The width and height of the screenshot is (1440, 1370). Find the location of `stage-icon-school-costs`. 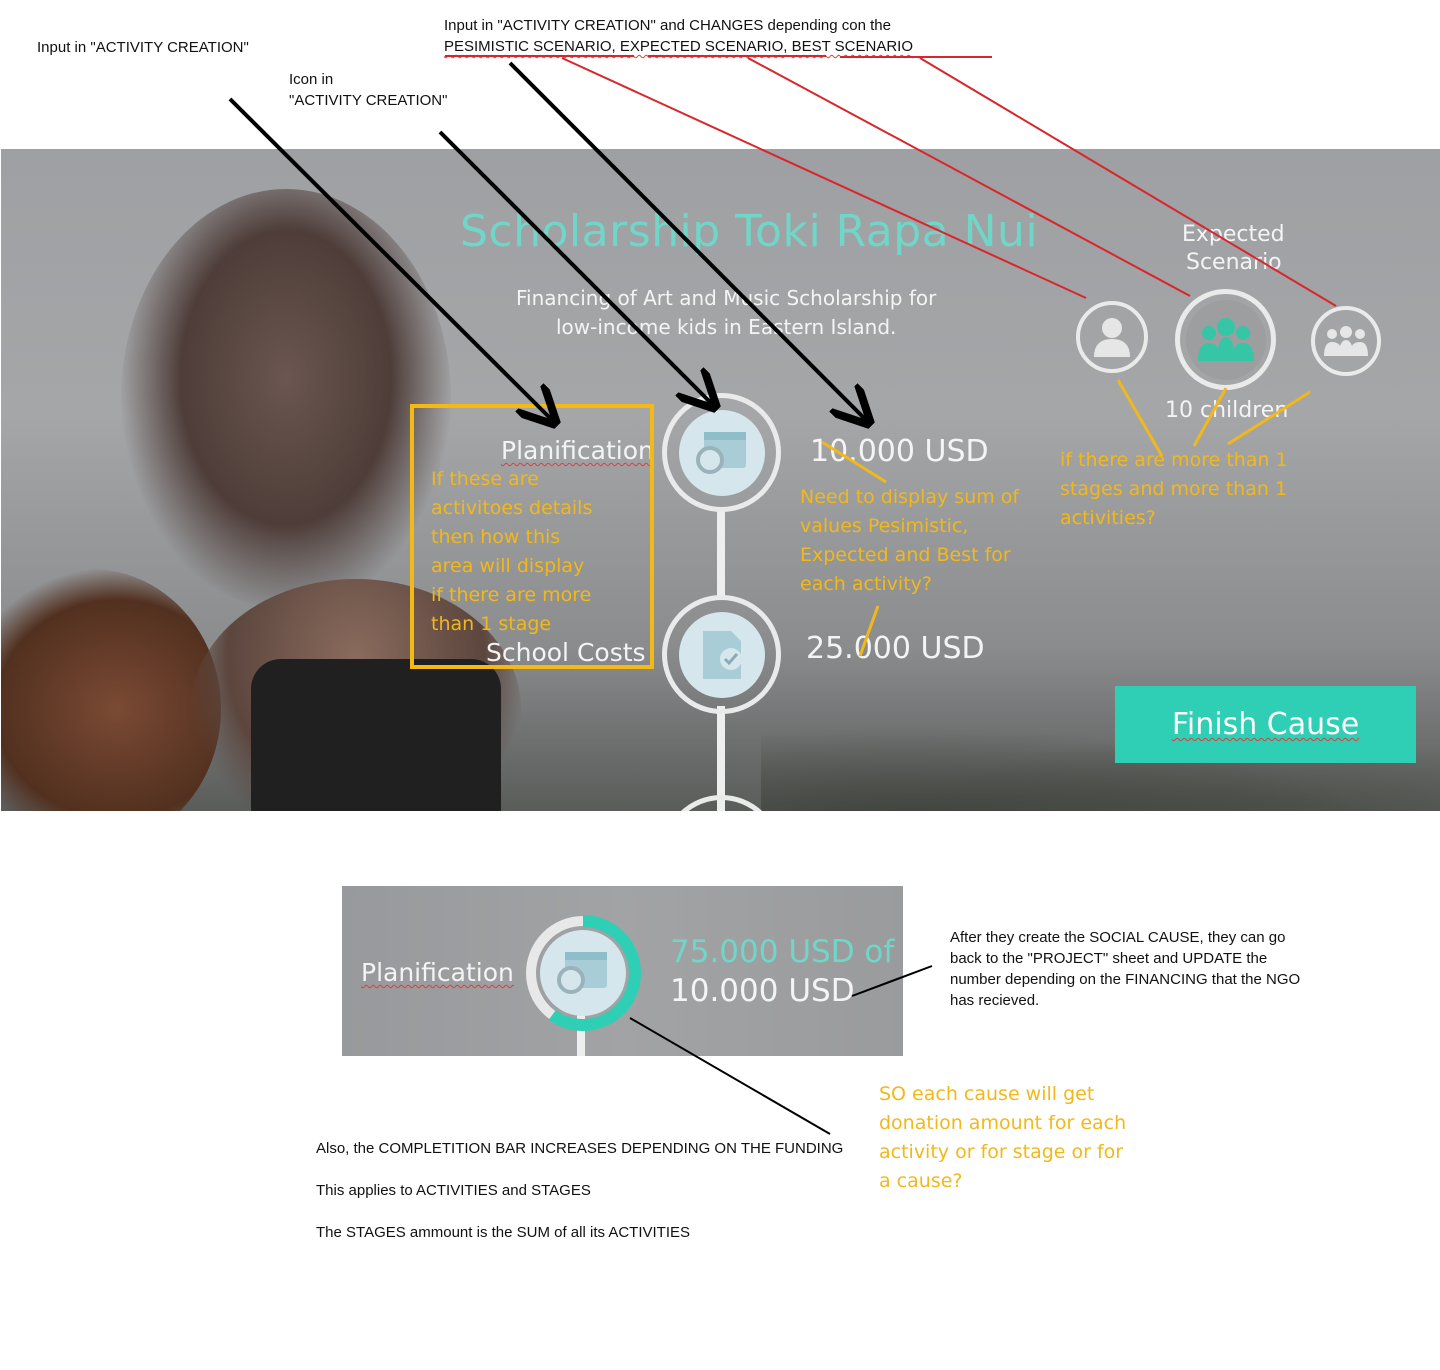

stage-icon-school-costs is located at coordinates (721, 654).